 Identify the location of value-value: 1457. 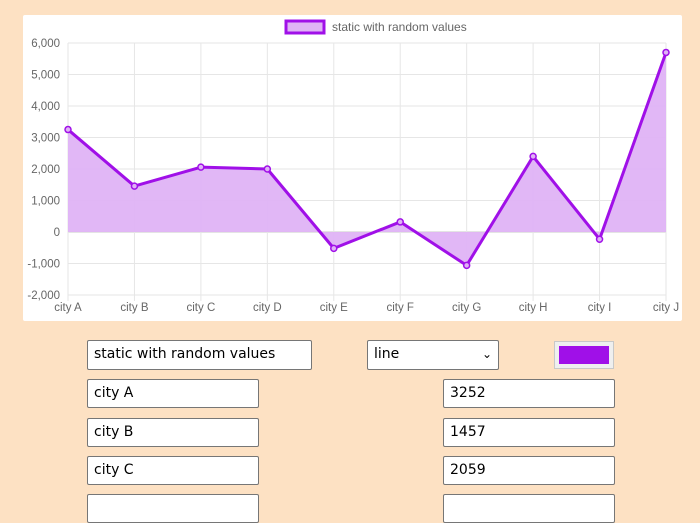
(468, 432).